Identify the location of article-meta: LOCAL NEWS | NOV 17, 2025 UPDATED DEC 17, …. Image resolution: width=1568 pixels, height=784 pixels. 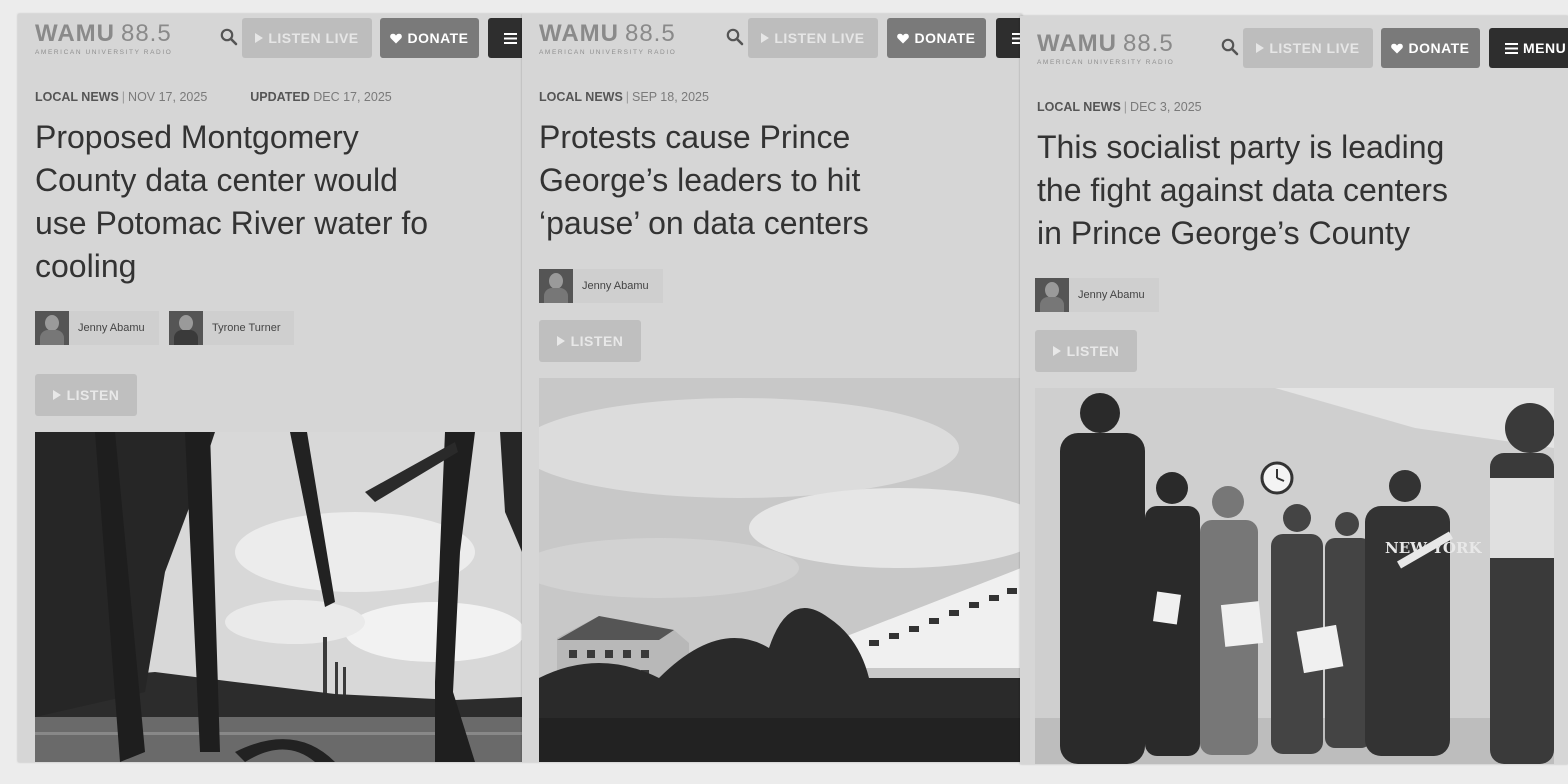
(213, 97).